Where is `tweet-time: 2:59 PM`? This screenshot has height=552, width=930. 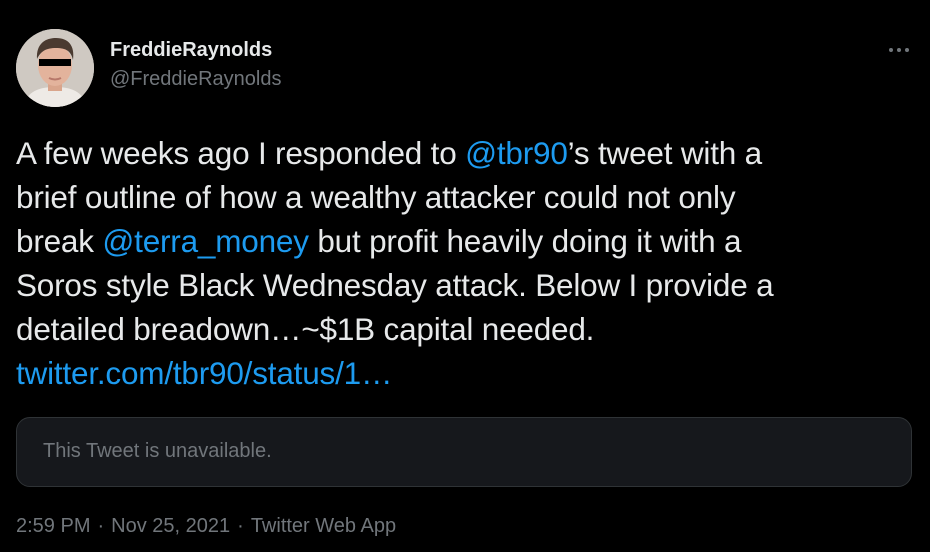
tweet-time: 2:59 PM is located at coordinates (53, 526).